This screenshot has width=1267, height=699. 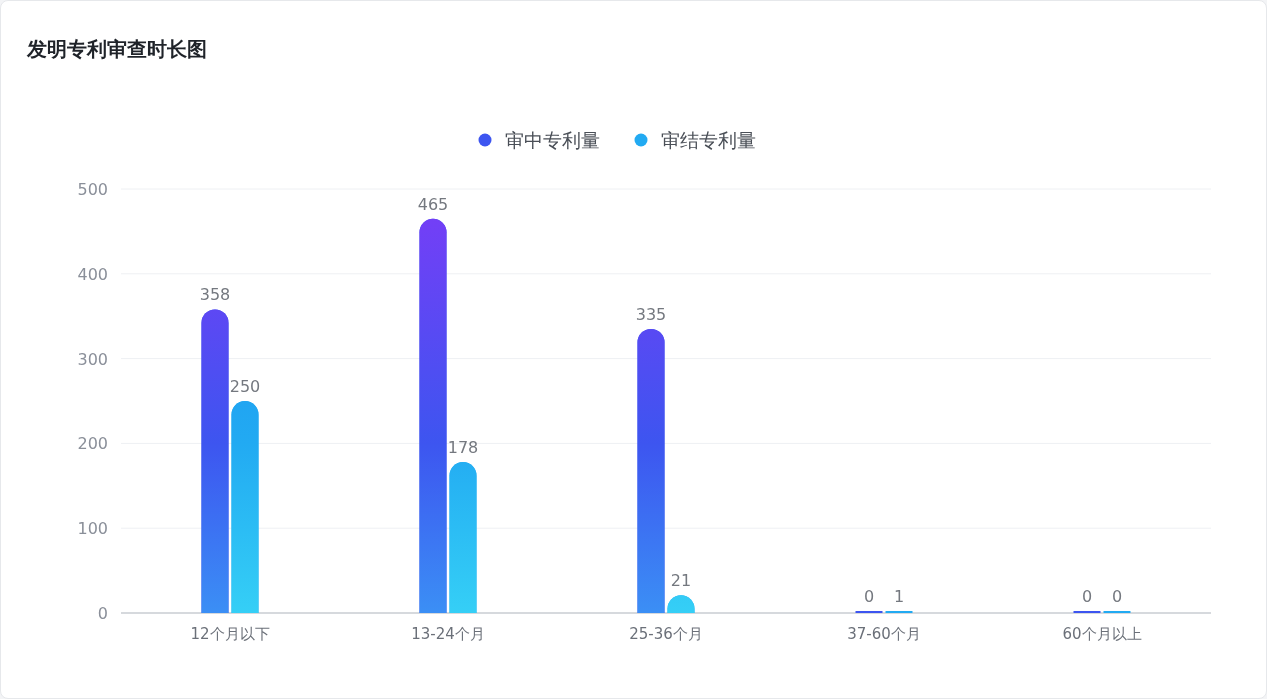 I want to click on y-axis-label: 400, so click(x=92, y=274).